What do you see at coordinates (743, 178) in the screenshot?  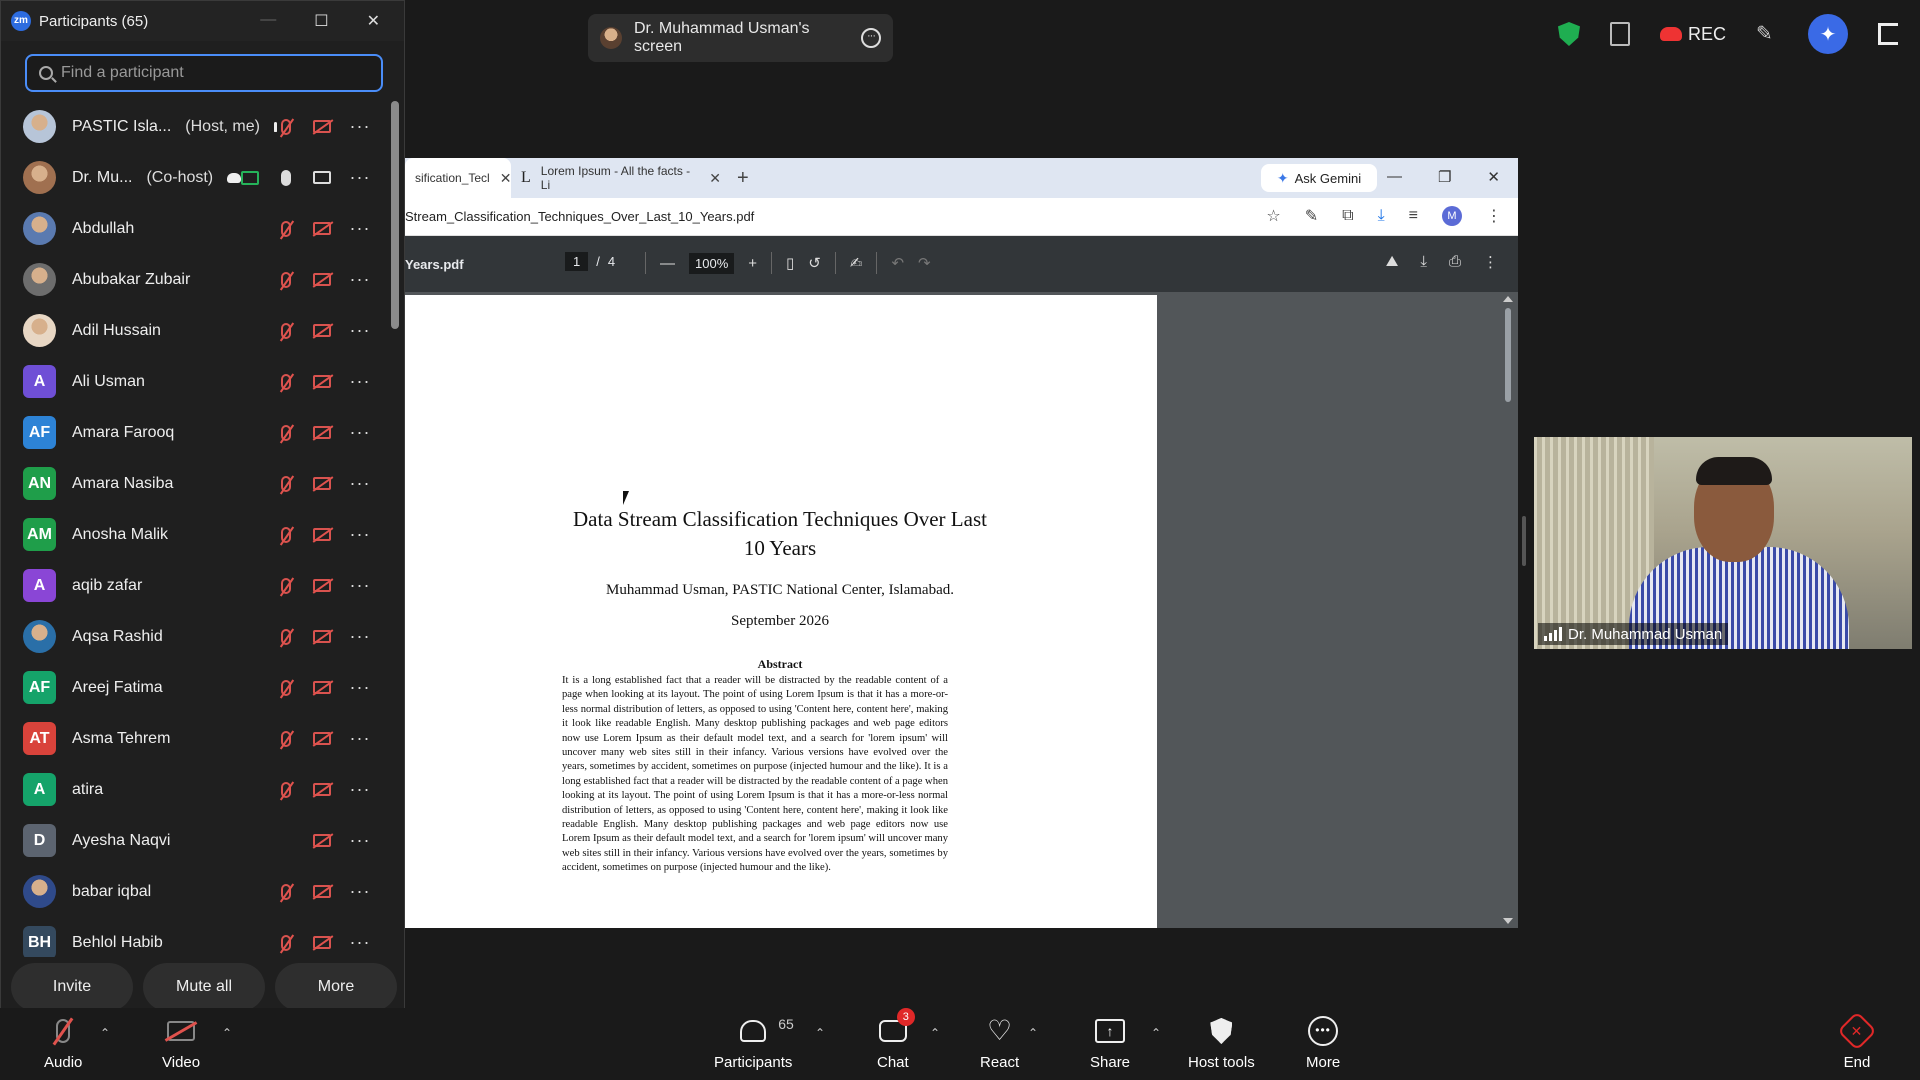 I see `new-tab-icon: +` at bounding box center [743, 178].